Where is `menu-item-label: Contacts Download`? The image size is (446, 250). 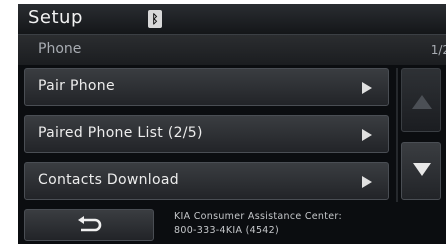
menu-item-label: Contacts Download is located at coordinates (108, 180).